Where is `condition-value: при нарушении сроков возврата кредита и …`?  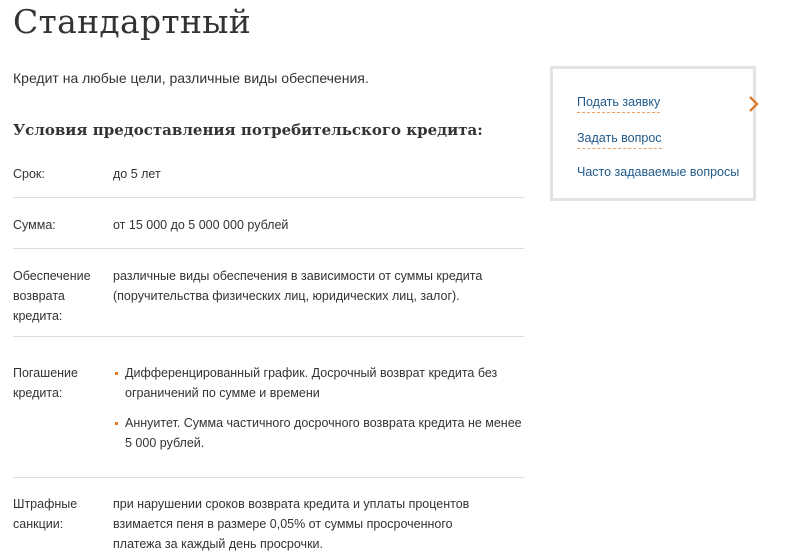
condition-value: при нарушении сроков возврата кредита и … is located at coordinates (291, 524).